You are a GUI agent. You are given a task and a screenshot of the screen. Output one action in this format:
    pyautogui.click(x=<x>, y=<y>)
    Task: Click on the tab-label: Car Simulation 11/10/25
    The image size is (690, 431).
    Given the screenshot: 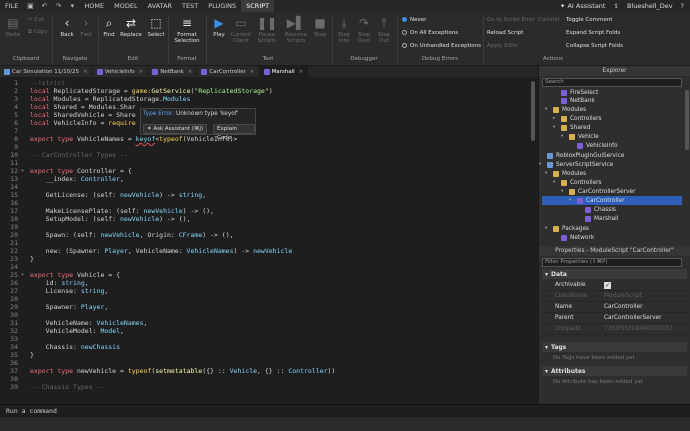 What is the action you would take?
    pyautogui.click(x=45, y=71)
    